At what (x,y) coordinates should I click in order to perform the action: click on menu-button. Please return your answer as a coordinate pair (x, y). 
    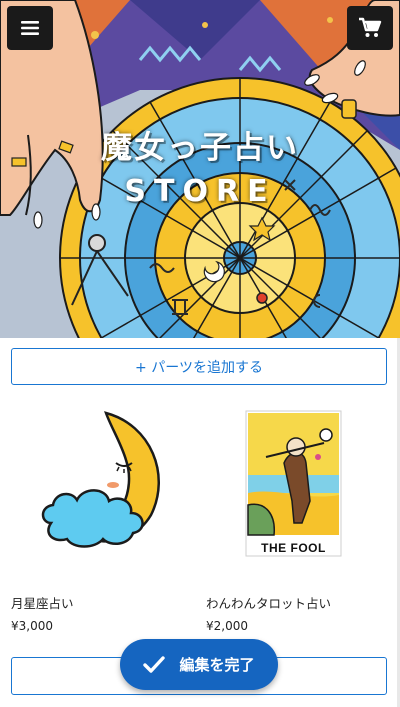
    Looking at the image, I should click on (30, 28).